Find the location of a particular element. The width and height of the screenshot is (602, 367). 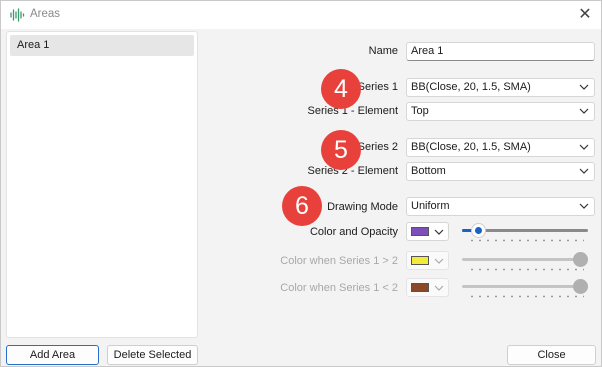

color-gt-picker-button is located at coordinates (427, 260).